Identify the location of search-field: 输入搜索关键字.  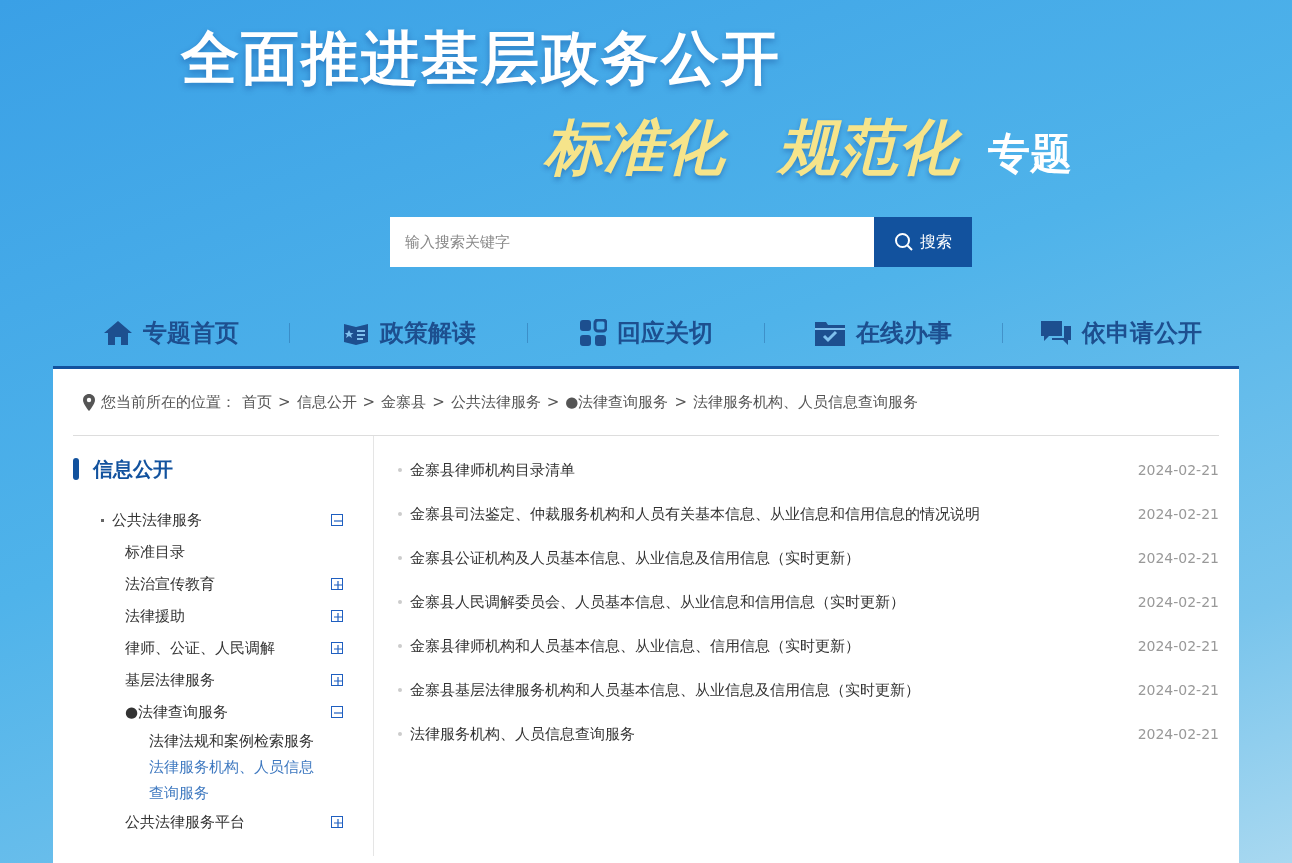
(632, 242).